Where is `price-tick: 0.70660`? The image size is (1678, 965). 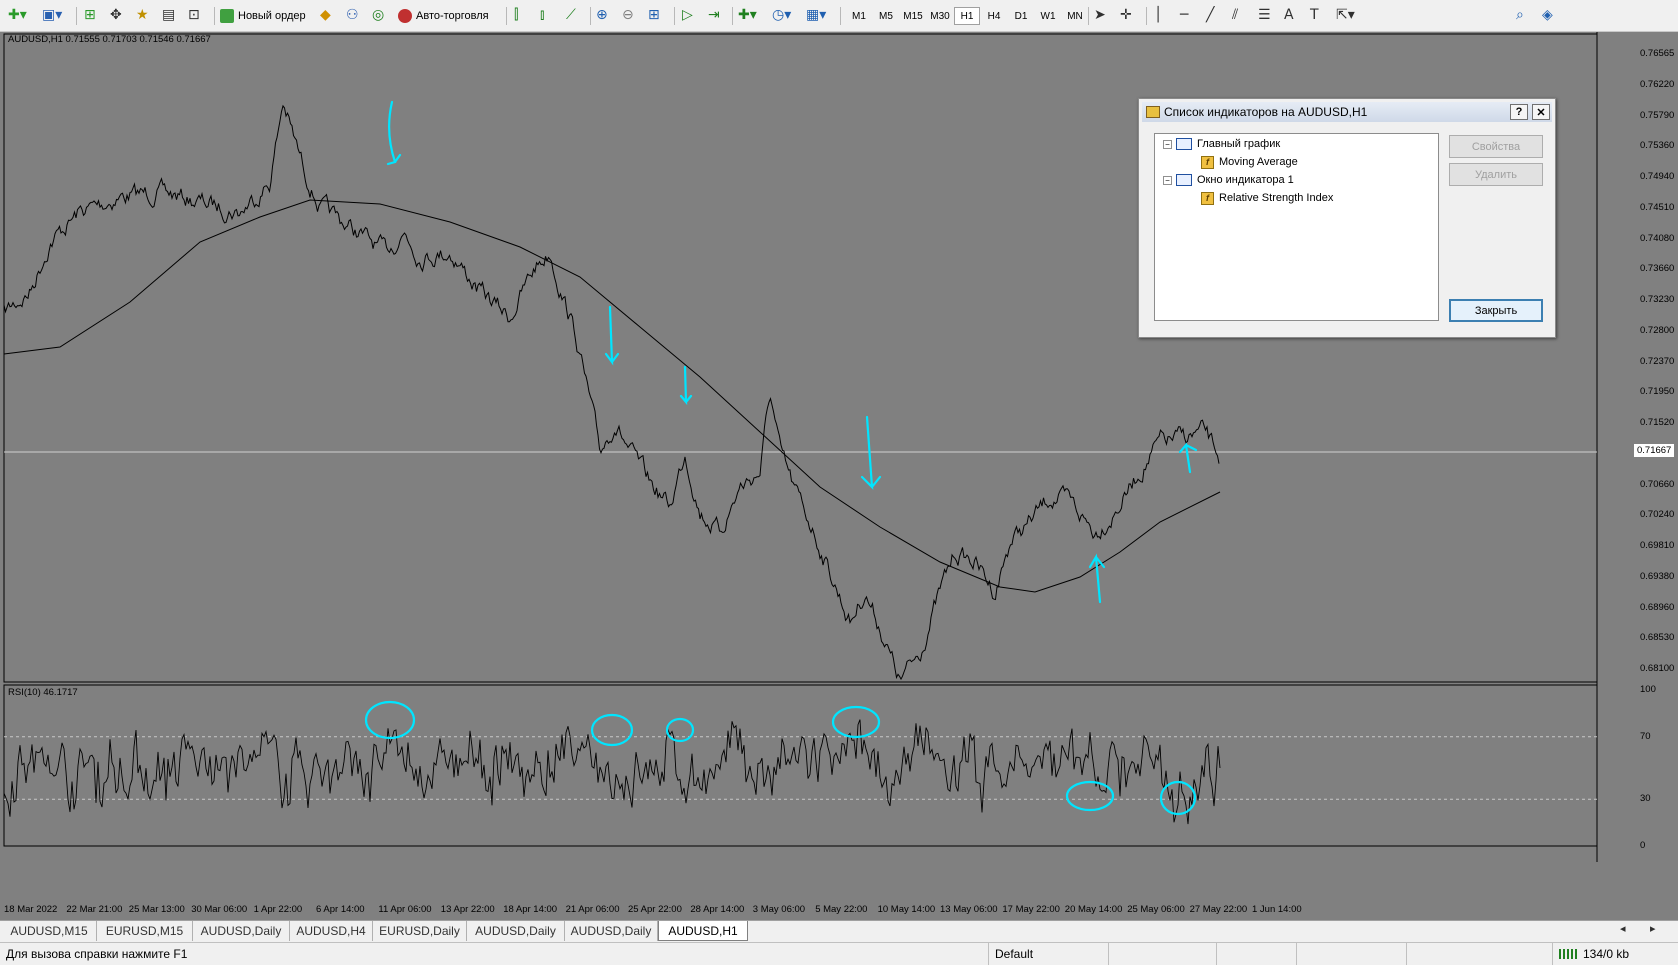 price-tick: 0.70660 is located at coordinates (1657, 484).